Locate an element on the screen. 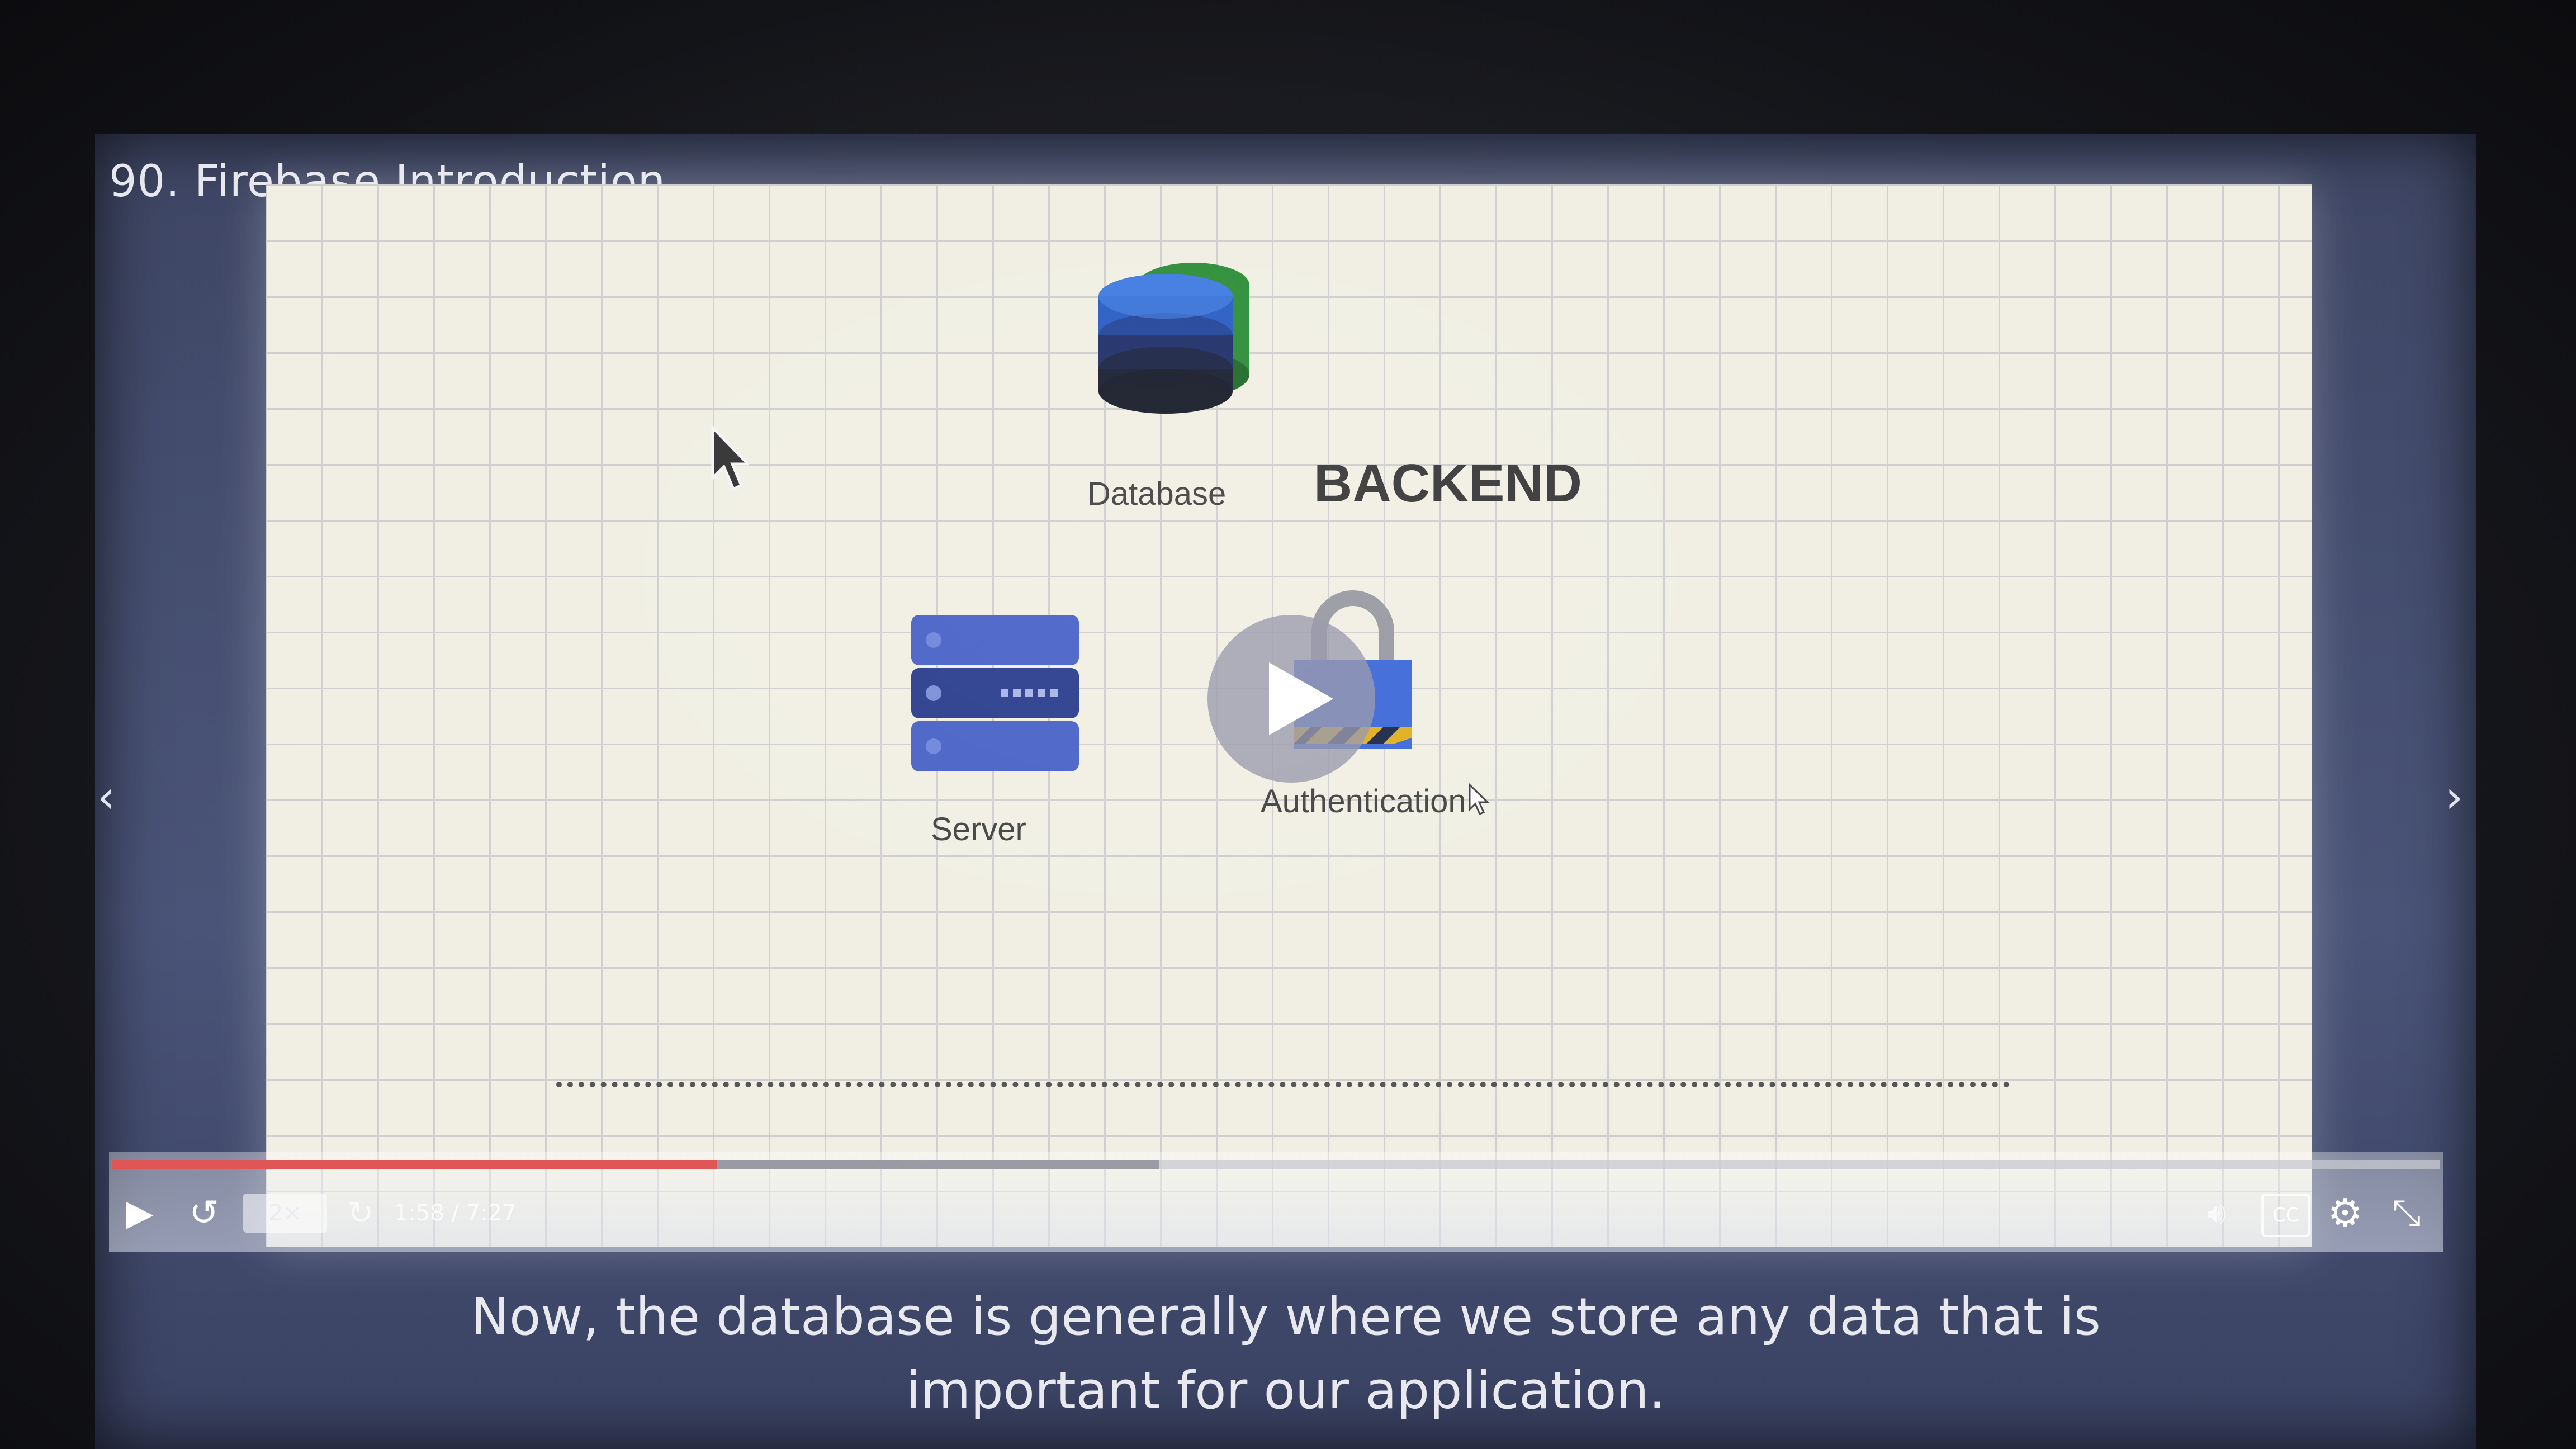 This screenshot has width=2576, height=1449. gear-icon: ⚙ is located at coordinates (2345, 1213).